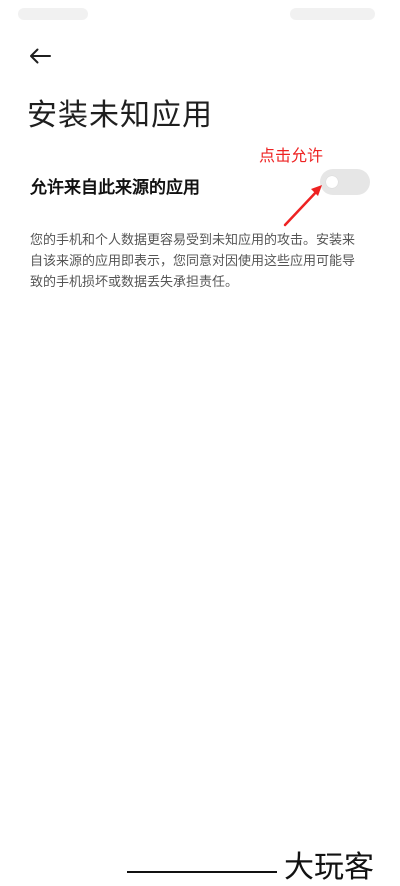 This screenshot has height=886, width=400. What do you see at coordinates (302, 206) in the screenshot?
I see `annotation-arrow-icon` at bounding box center [302, 206].